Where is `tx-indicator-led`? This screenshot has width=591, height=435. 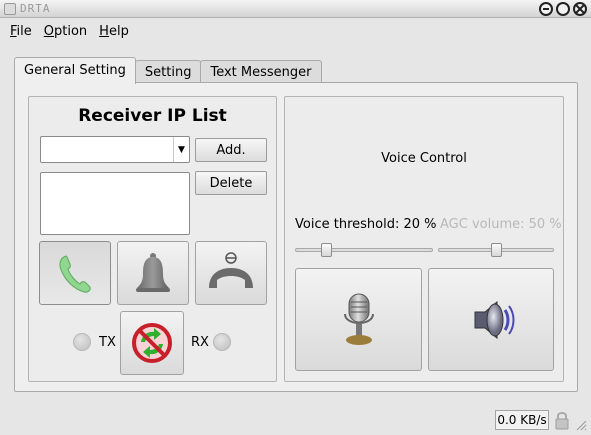
tx-indicator-led is located at coordinates (82, 342).